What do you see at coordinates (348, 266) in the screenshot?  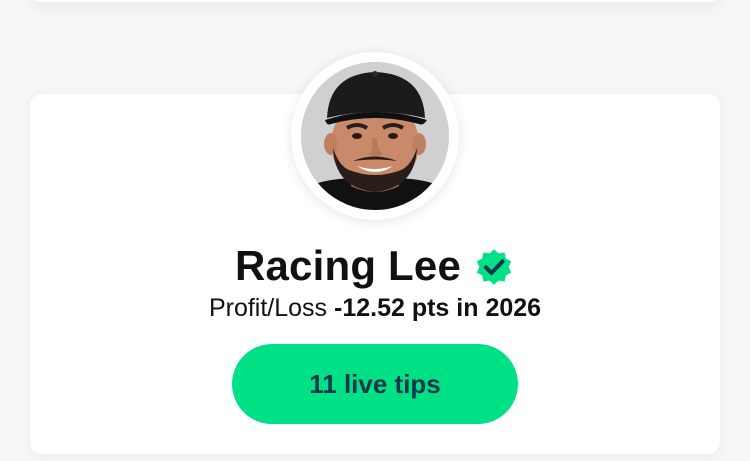 I see `tipster-name: Racing Lee` at bounding box center [348, 266].